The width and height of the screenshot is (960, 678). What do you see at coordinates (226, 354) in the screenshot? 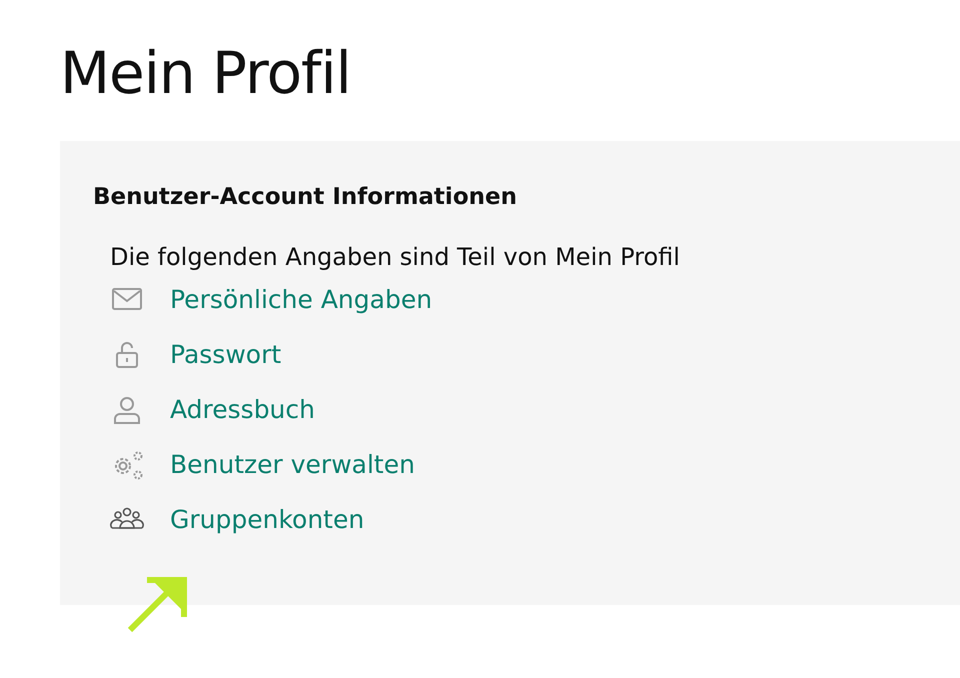
I see `profile-link: Passwort` at bounding box center [226, 354].